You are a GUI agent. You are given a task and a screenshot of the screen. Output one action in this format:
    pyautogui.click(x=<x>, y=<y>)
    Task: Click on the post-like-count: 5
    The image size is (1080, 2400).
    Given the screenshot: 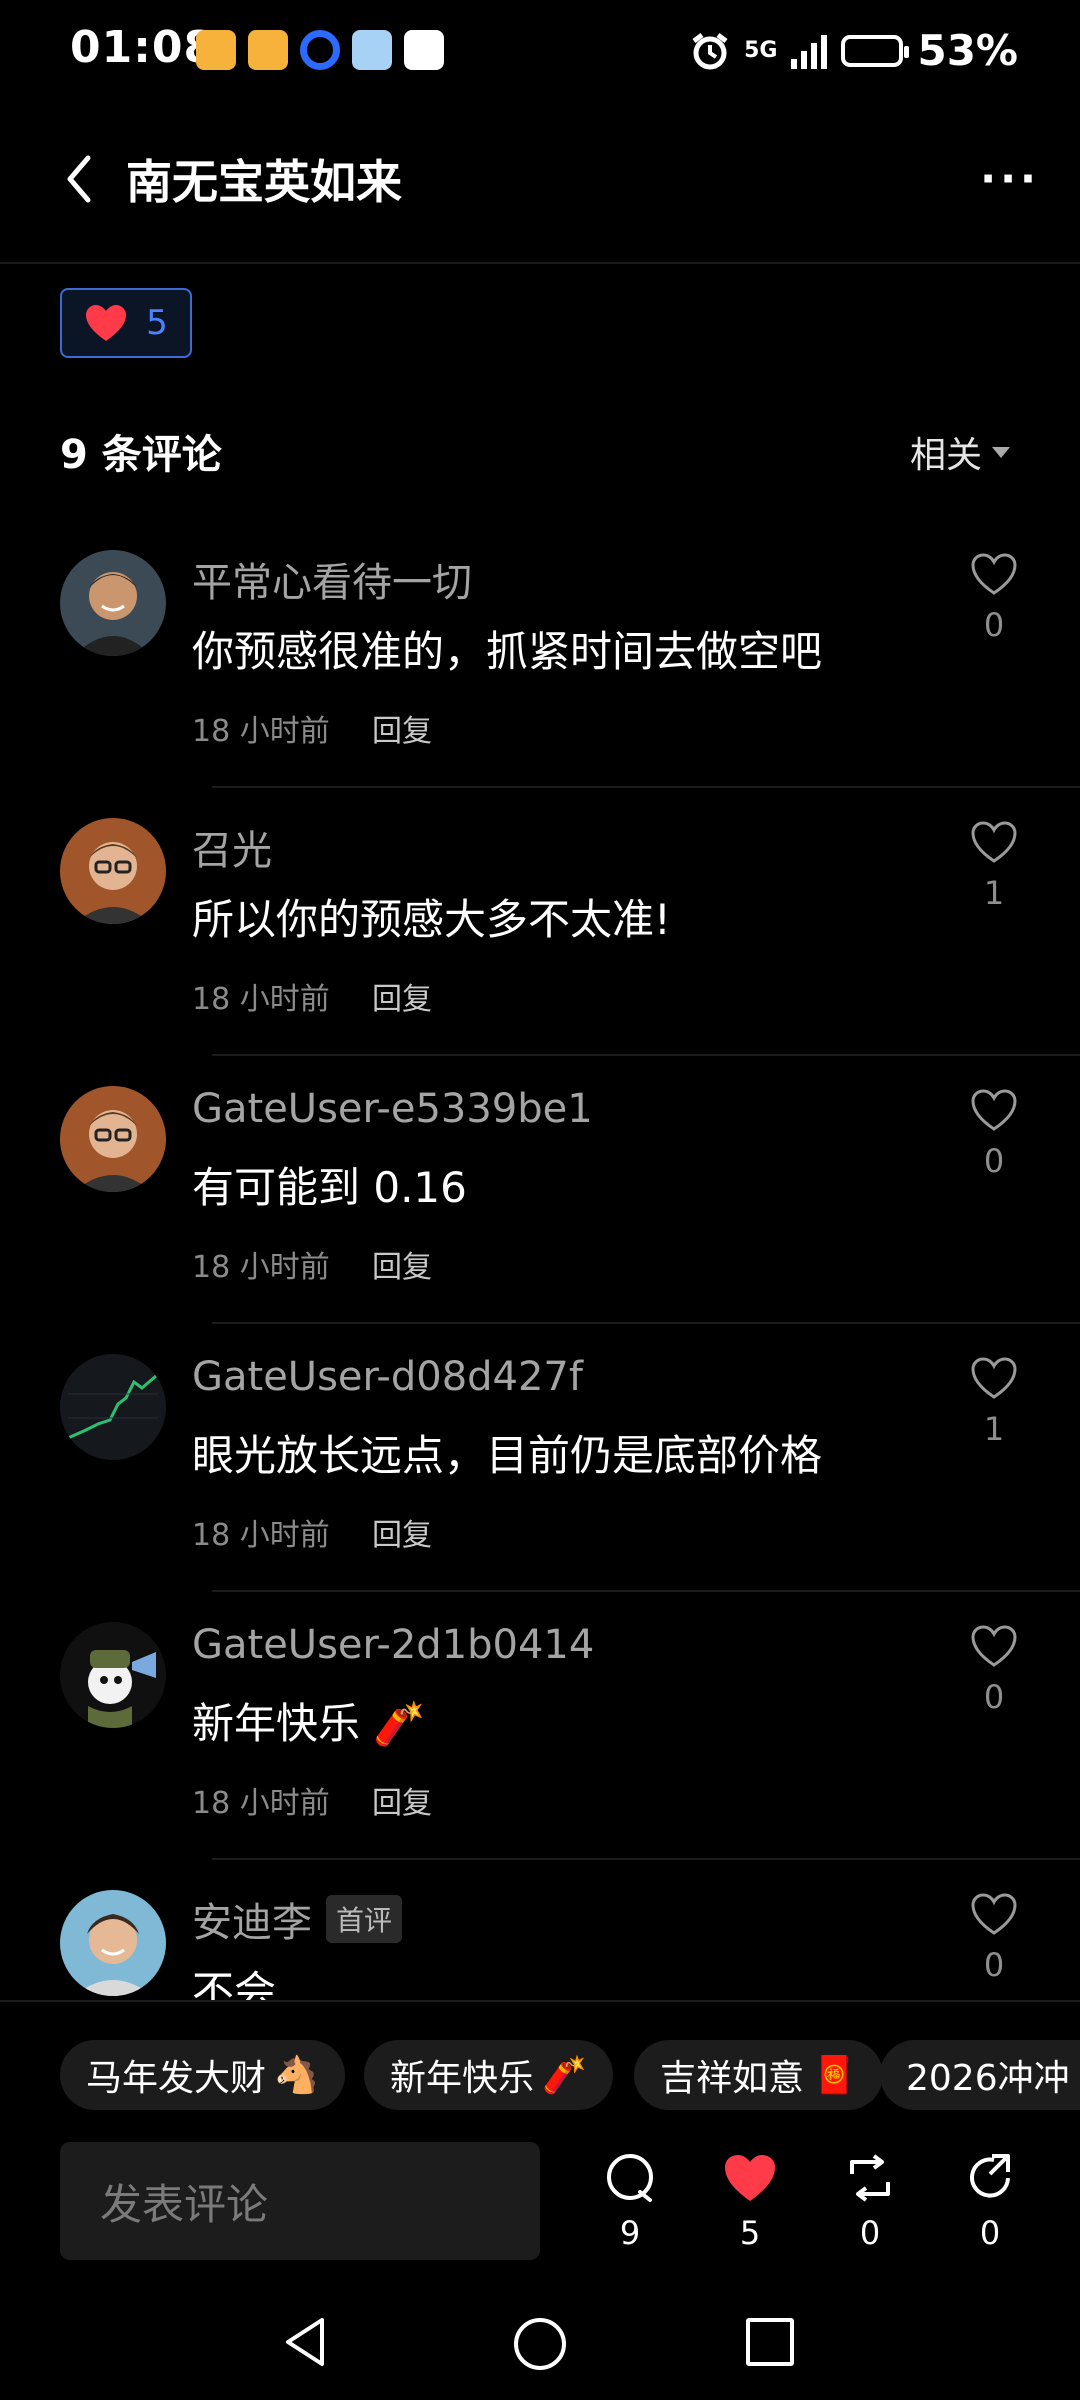 What is the action you would take?
    pyautogui.click(x=157, y=323)
    